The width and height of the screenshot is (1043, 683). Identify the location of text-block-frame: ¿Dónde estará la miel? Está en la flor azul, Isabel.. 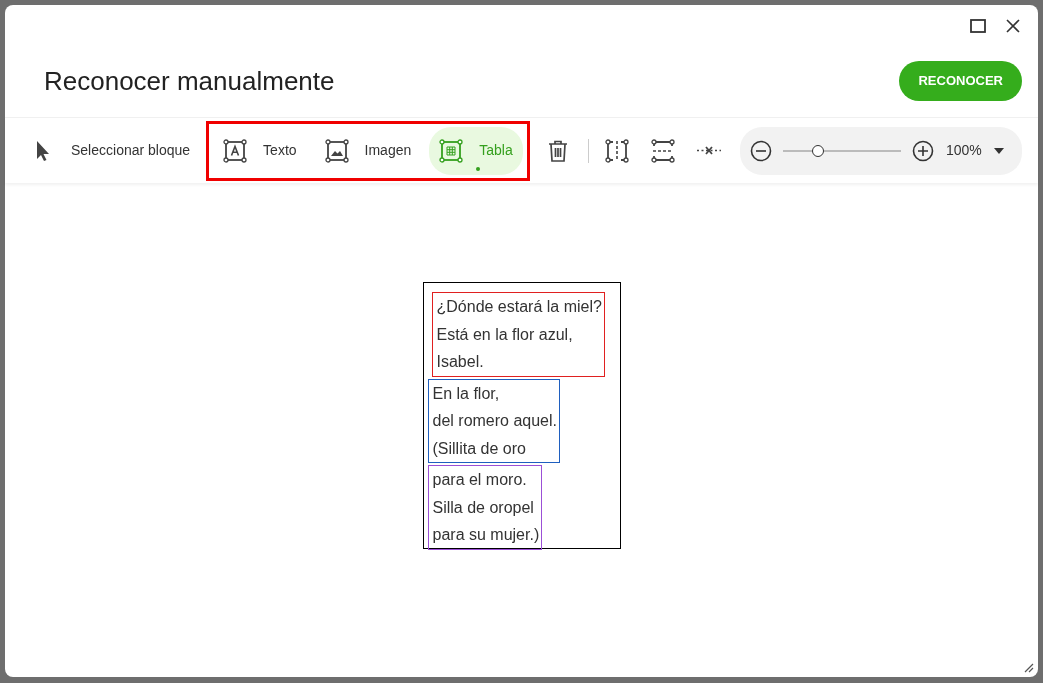
(518, 334).